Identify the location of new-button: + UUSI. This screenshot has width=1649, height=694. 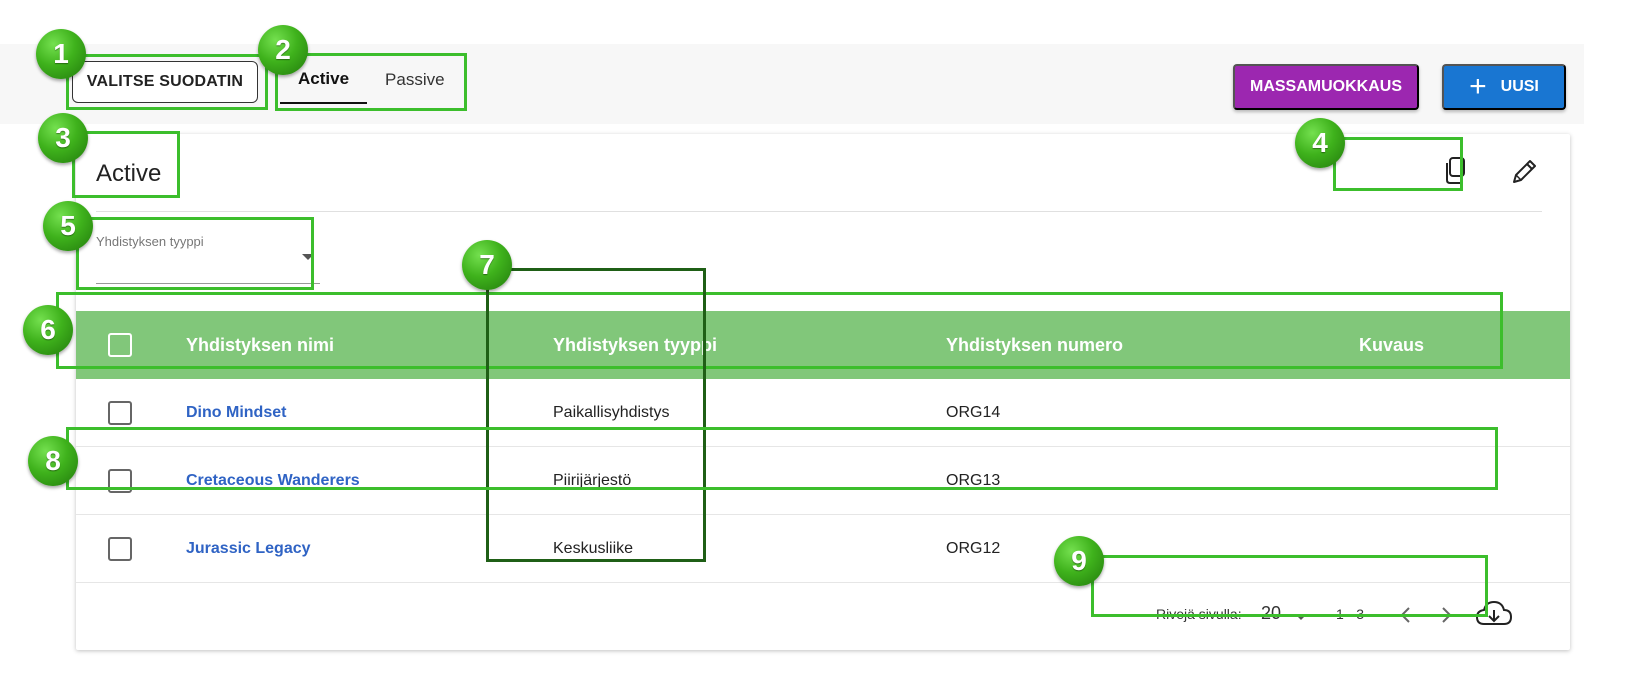
(1504, 87).